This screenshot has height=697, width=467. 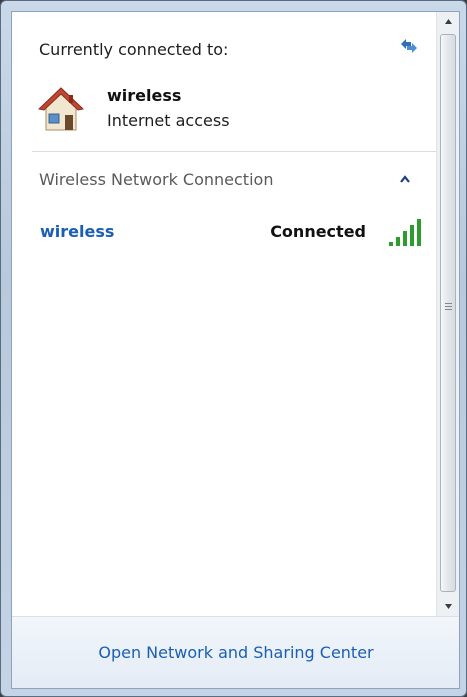 What do you see at coordinates (405, 179) in the screenshot?
I see `chevron-up-icon` at bounding box center [405, 179].